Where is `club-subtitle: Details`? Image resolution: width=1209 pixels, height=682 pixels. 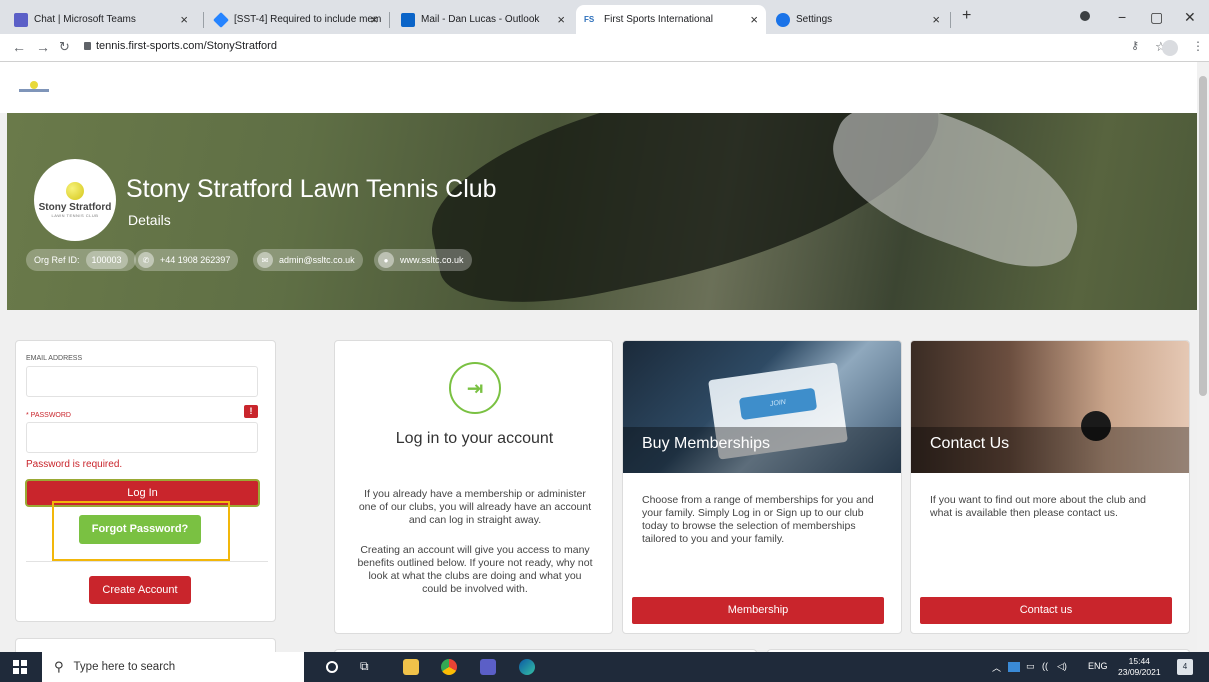 club-subtitle: Details is located at coordinates (149, 220).